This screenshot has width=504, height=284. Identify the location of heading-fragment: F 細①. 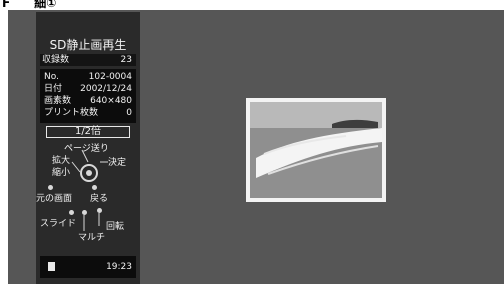
(29, 5).